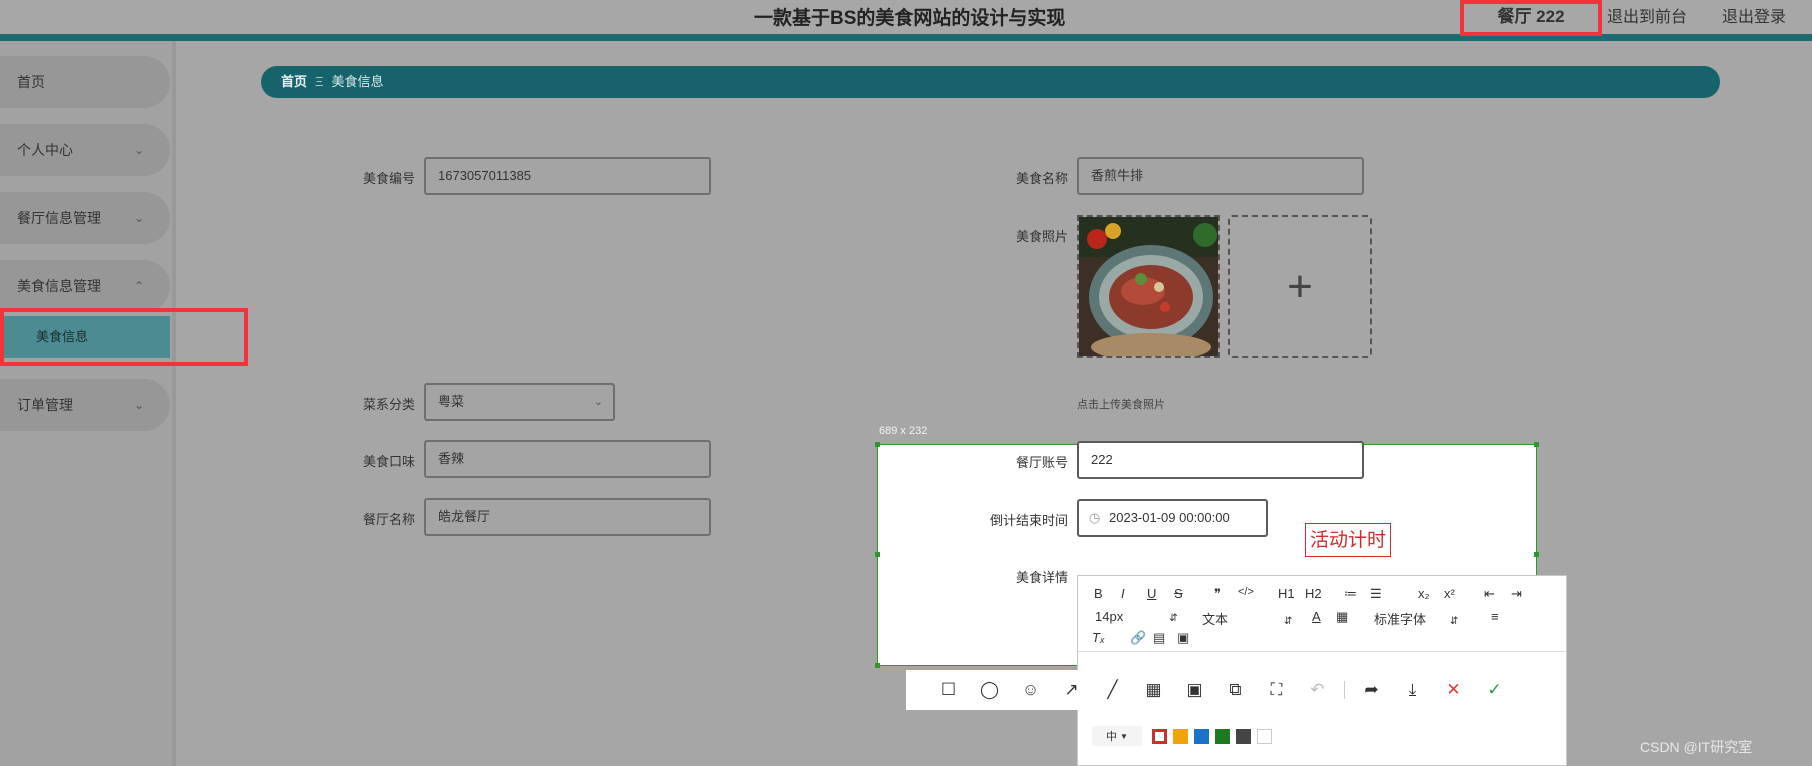  I want to click on breadcrumb: 首页 Ξ 美食信息, so click(990, 82).